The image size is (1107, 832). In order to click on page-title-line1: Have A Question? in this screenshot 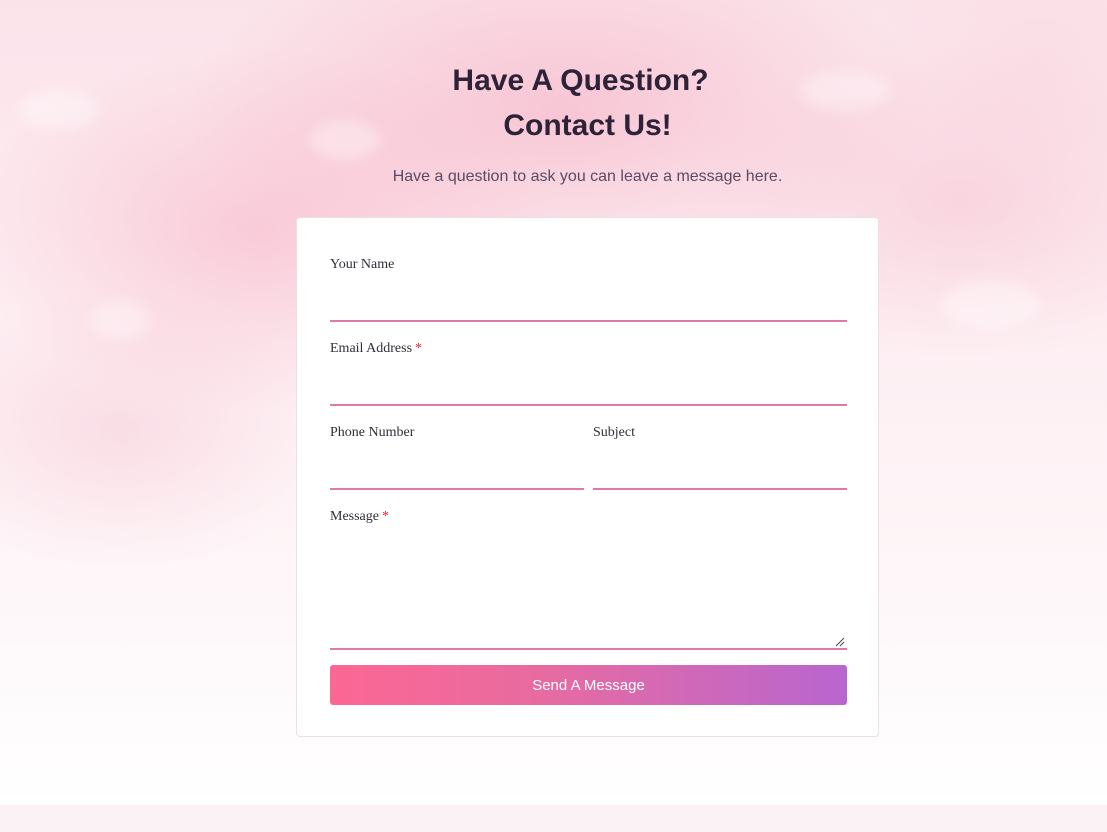, I will do `click(580, 80)`.